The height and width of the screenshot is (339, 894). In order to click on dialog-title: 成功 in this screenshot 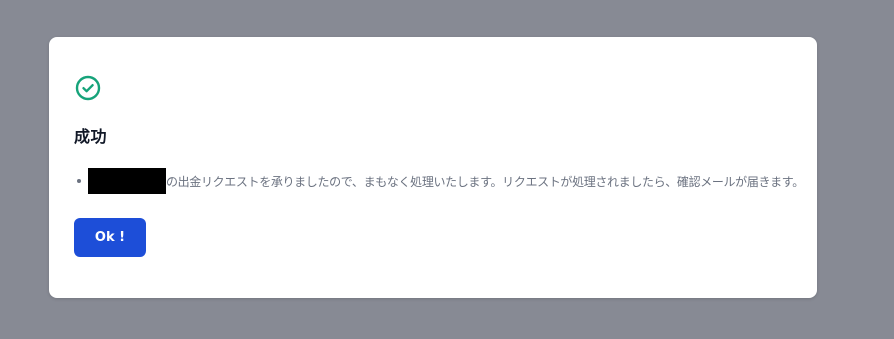, I will do `click(91, 136)`.